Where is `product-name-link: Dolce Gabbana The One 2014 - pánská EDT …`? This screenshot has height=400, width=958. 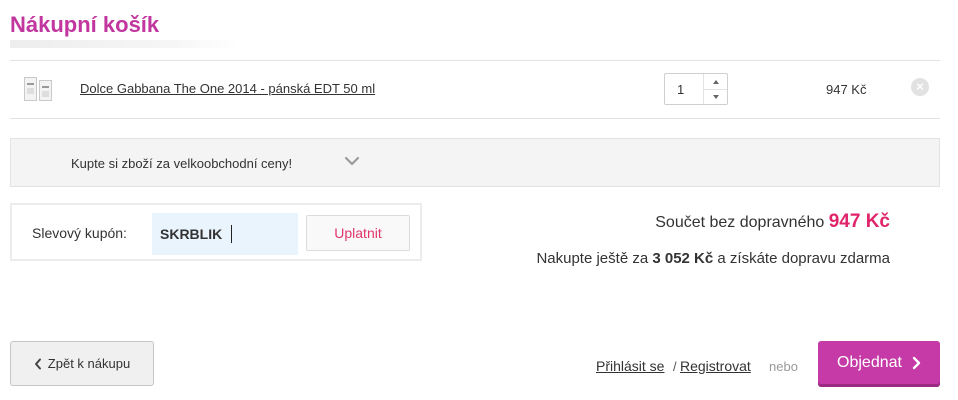 product-name-link: Dolce Gabbana The One 2014 - pánská EDT … is located at coordinates (227, 88).